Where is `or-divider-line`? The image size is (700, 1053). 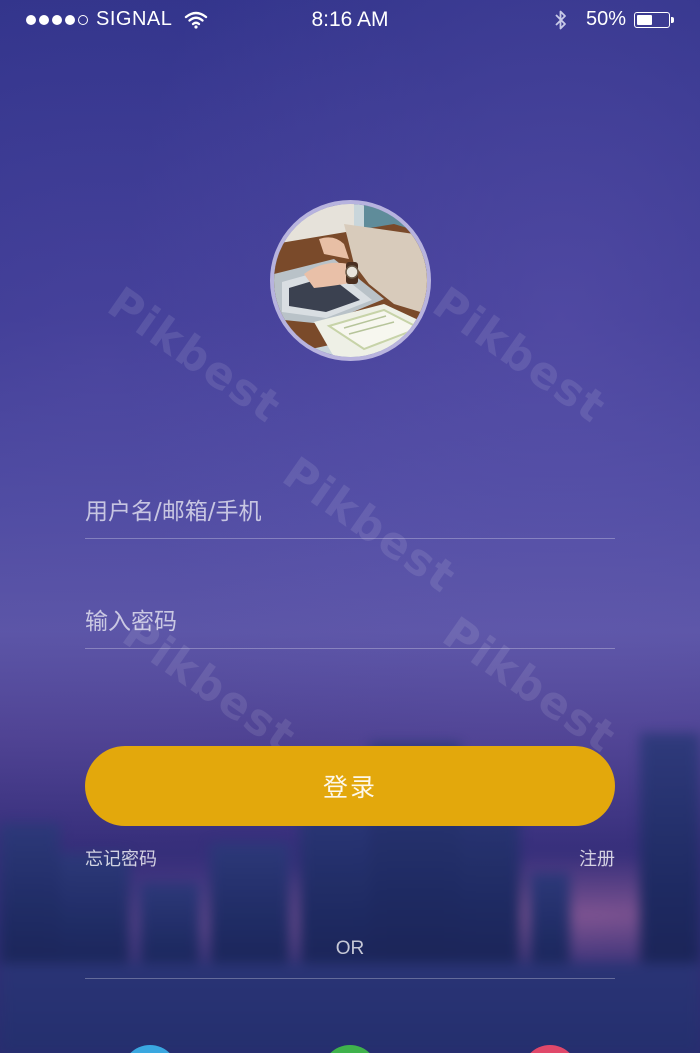
or-divider-line is located at coordinates (350, 978).